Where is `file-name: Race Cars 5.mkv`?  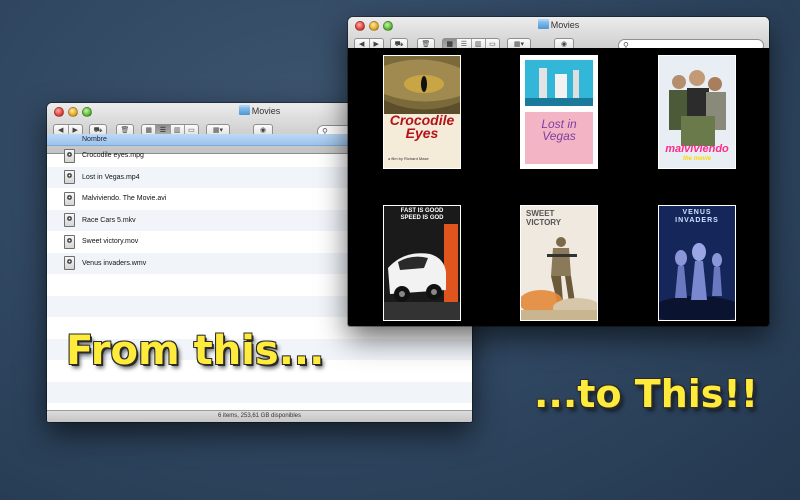 file-name: Race Cars 5.mkv is located at coordinates (109, 220).